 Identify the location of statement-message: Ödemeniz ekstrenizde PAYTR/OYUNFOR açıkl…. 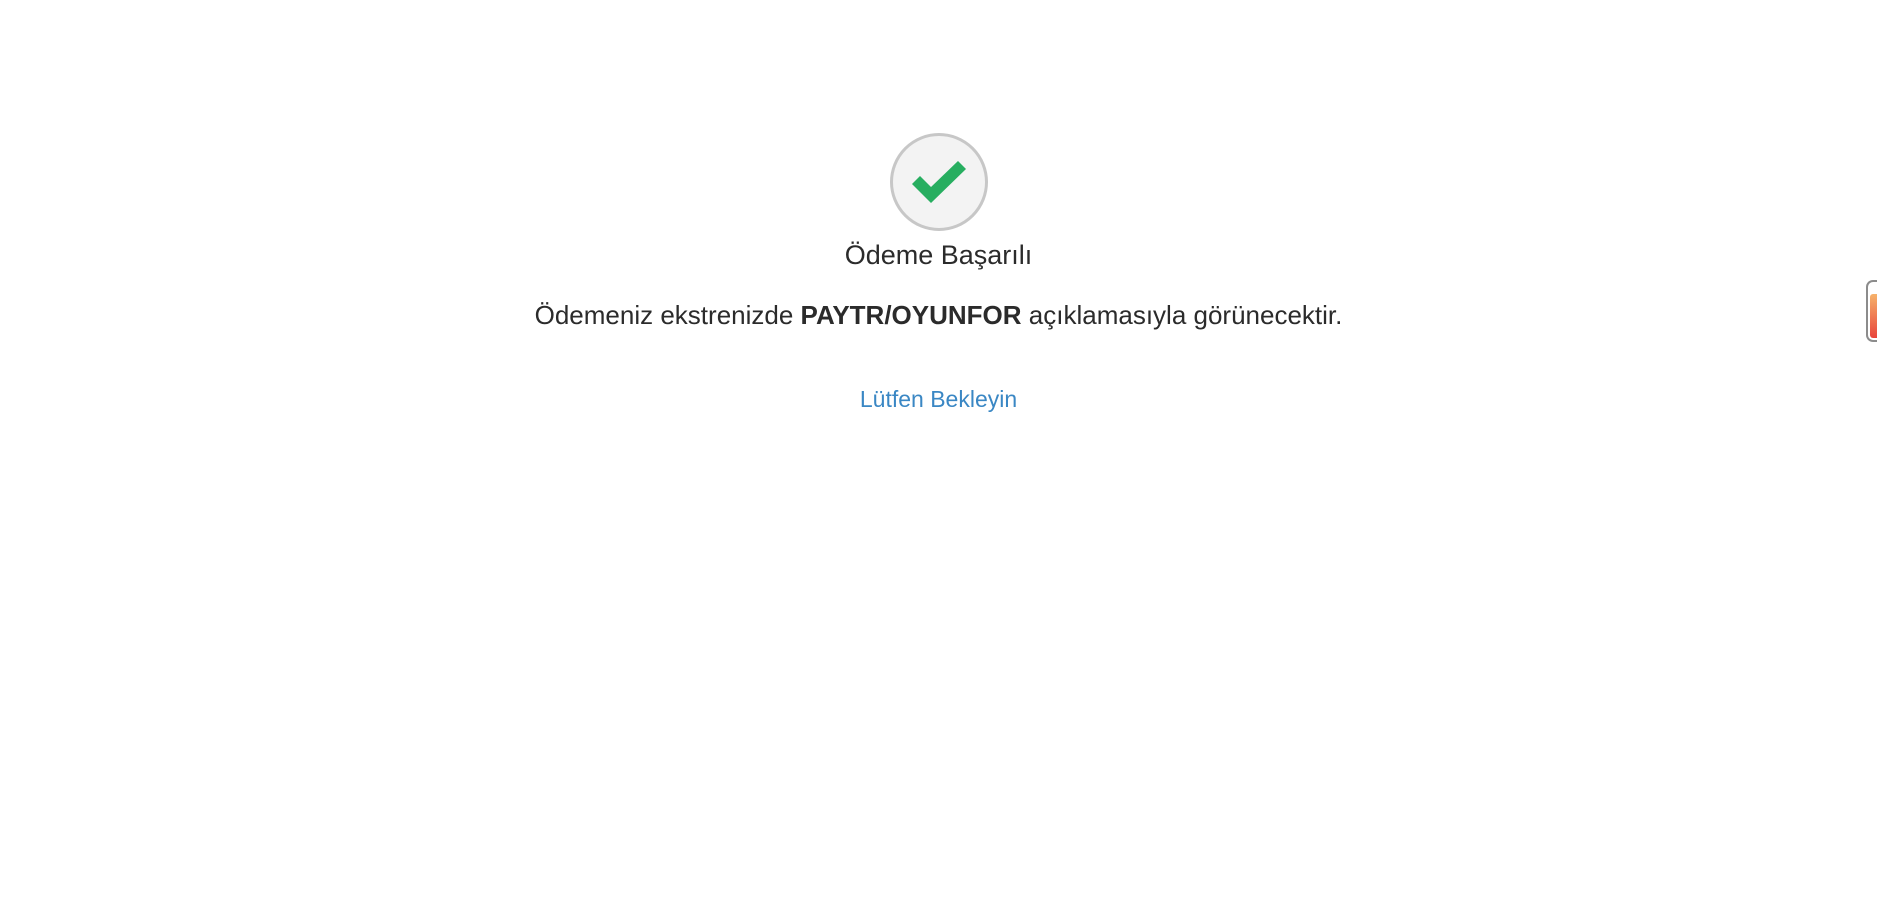
(939, 315).